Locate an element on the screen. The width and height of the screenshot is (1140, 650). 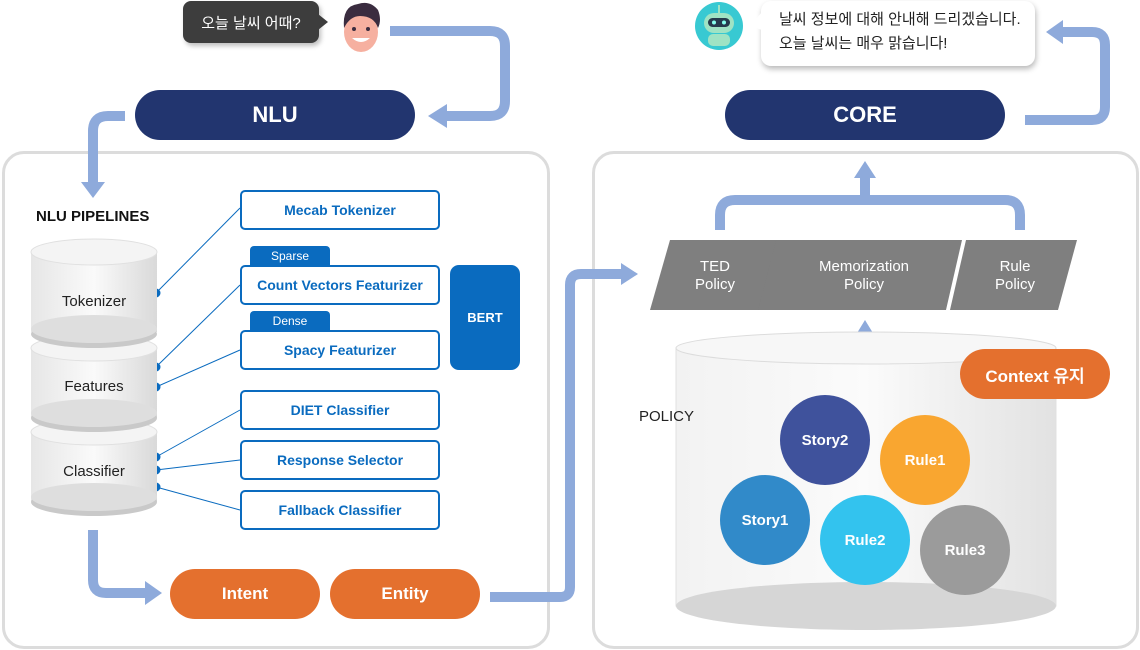
arrow-policies-to-core is located at coordinates (870, 212).